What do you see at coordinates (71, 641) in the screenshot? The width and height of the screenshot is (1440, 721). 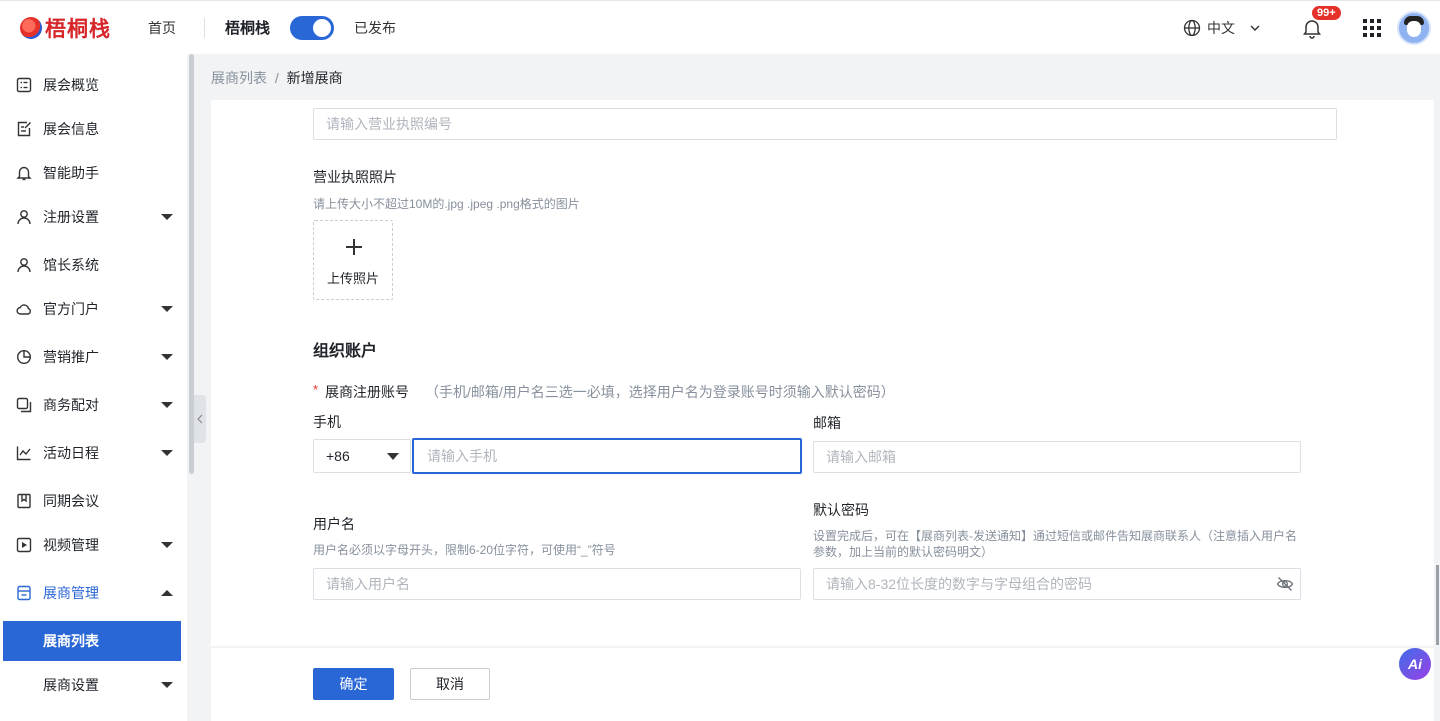 I see `sidebar-subitem-label: 展商列表` at bounding box center [71, 641].